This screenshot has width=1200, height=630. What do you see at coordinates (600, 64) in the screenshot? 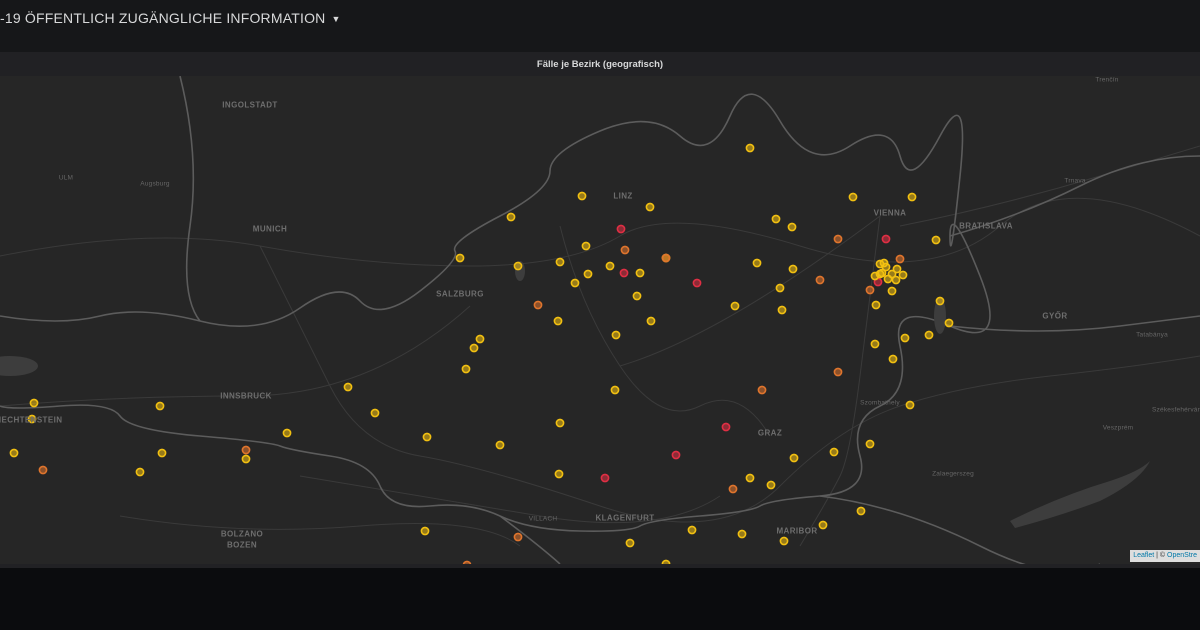
I see `panel-header: Fälle je Bezirk (geografisch)` at bounding box center [600, 64].